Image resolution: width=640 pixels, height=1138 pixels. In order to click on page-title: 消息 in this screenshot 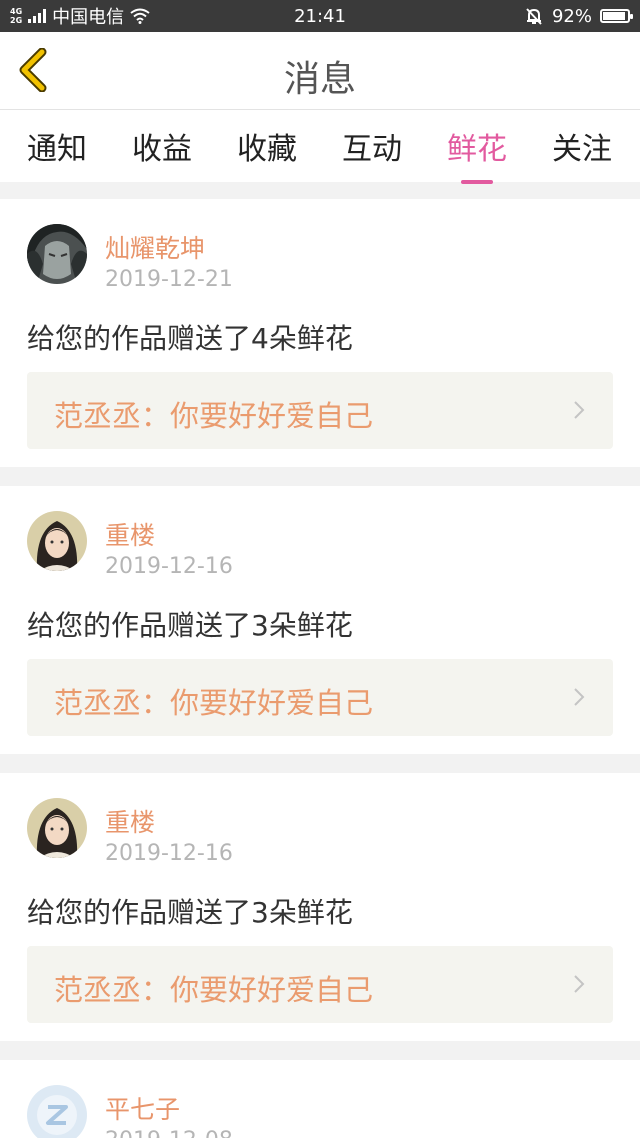, I will do `click(319, 79)`.